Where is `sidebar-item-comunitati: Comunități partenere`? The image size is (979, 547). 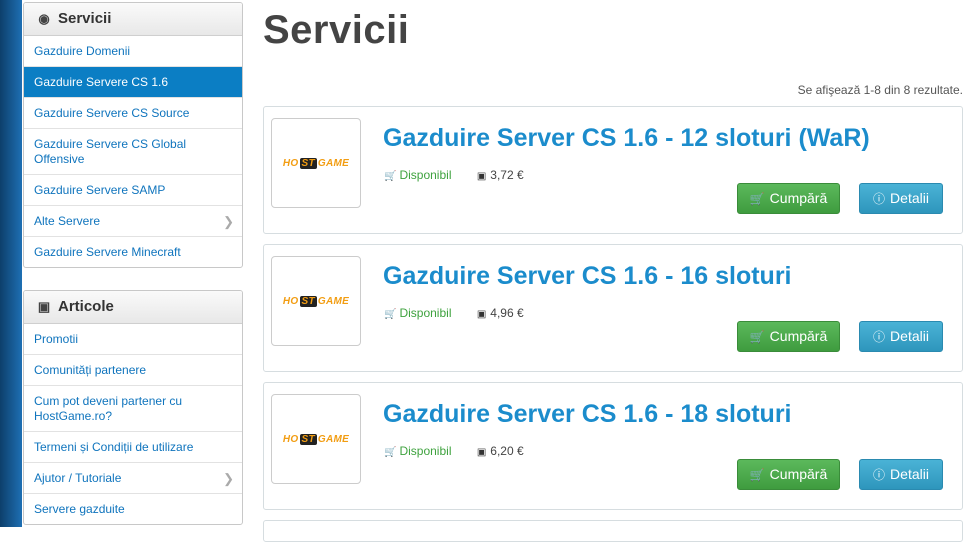 sidebar-item-comunitati: Comunități partenere is located at coordinates (133, 370).